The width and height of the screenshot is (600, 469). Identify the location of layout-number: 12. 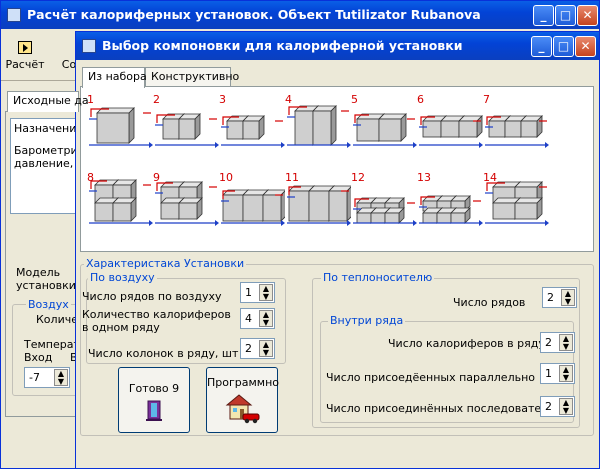
(358, 177).